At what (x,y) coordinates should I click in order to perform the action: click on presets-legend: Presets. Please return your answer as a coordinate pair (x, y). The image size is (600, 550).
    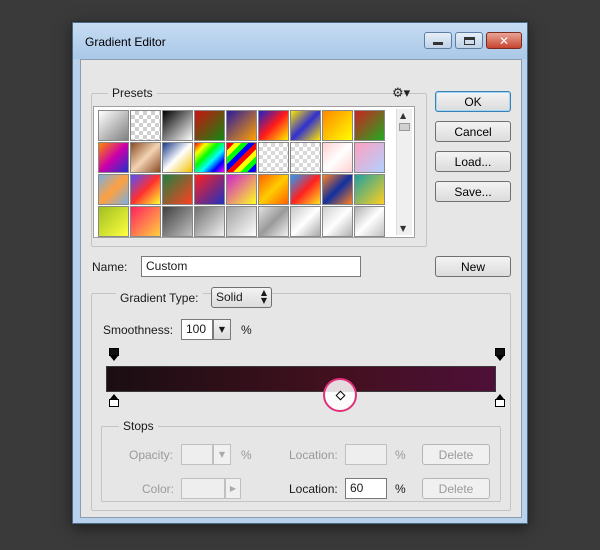
    Looking at the image, I should click on (132, 93).